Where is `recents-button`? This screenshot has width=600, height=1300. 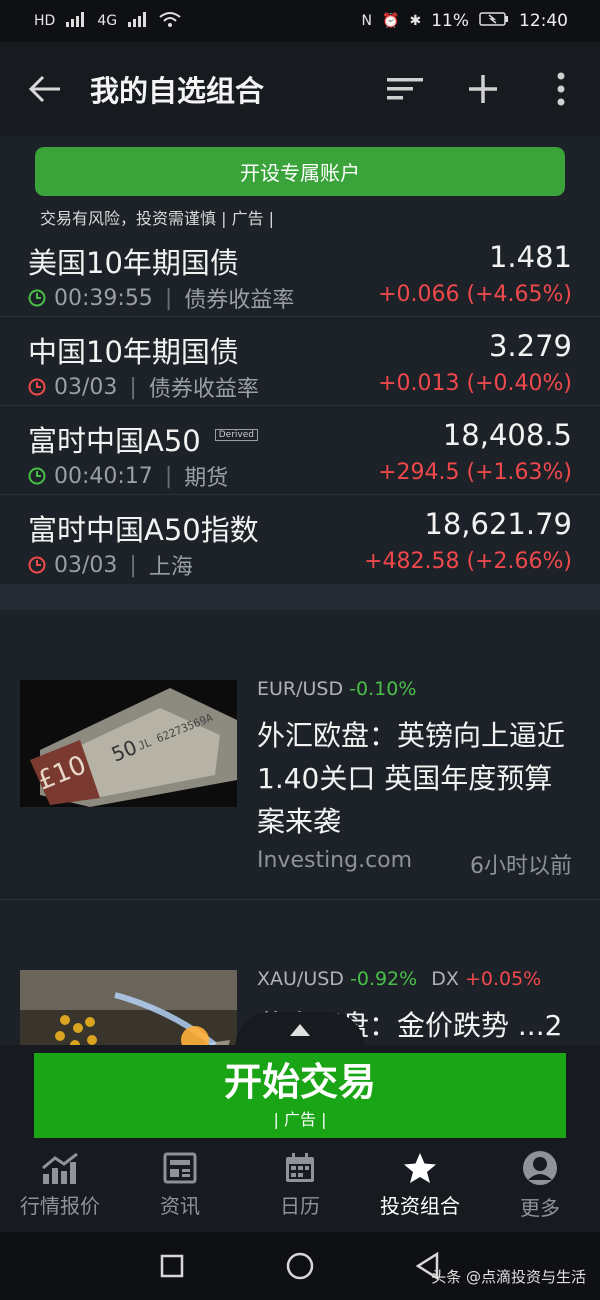 recents-button is located at coordinates (172, 1266).